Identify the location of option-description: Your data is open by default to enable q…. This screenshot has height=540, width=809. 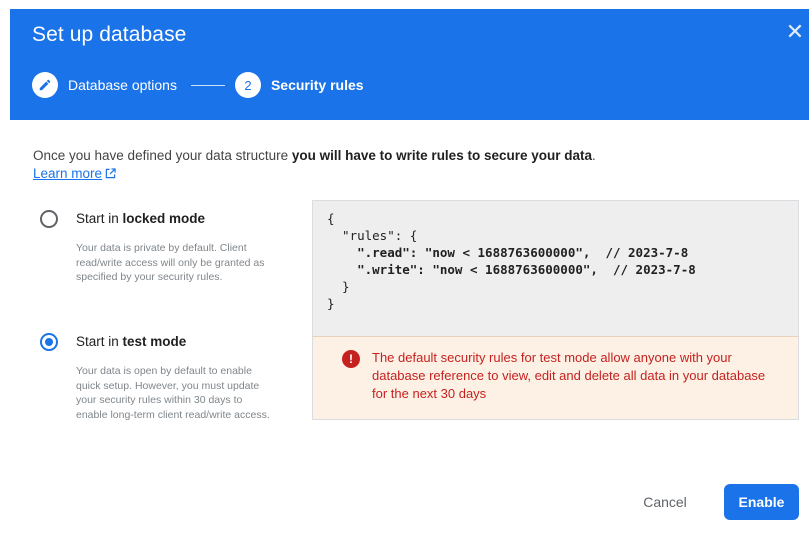
(173, 393).